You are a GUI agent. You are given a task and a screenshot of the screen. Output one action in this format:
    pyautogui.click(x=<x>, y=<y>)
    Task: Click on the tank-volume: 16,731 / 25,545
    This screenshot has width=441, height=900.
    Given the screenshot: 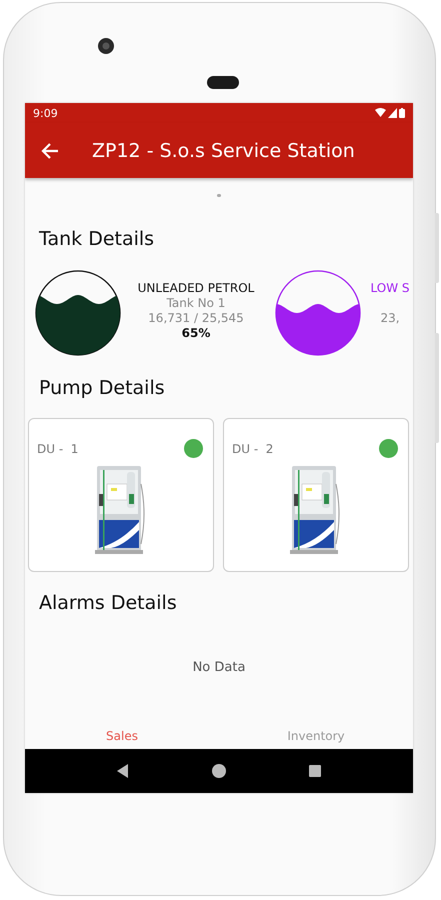 What is the action you would take?
    pyautogui.click(x=196, y=318)
    